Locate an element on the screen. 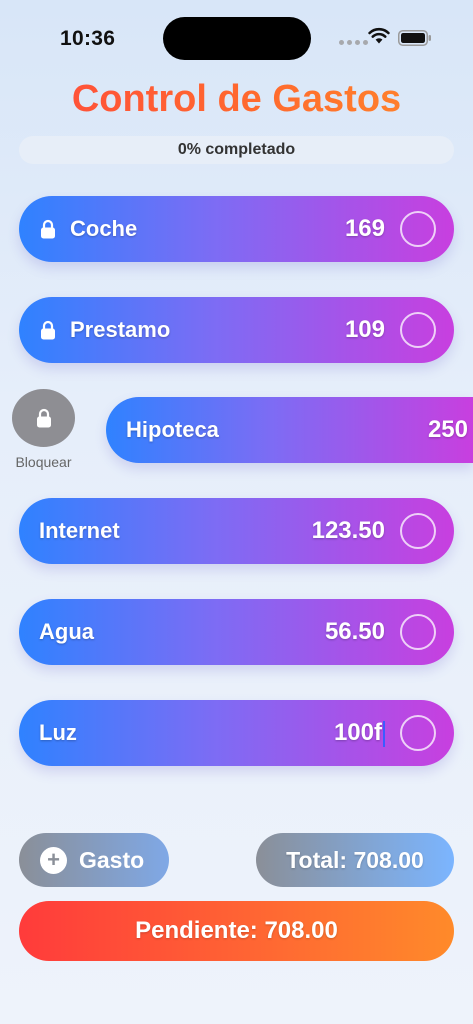 The height and width of the screenshot is (1024, 473). expense-row-luz: Luz 100f is located at coordinates (236, 733).